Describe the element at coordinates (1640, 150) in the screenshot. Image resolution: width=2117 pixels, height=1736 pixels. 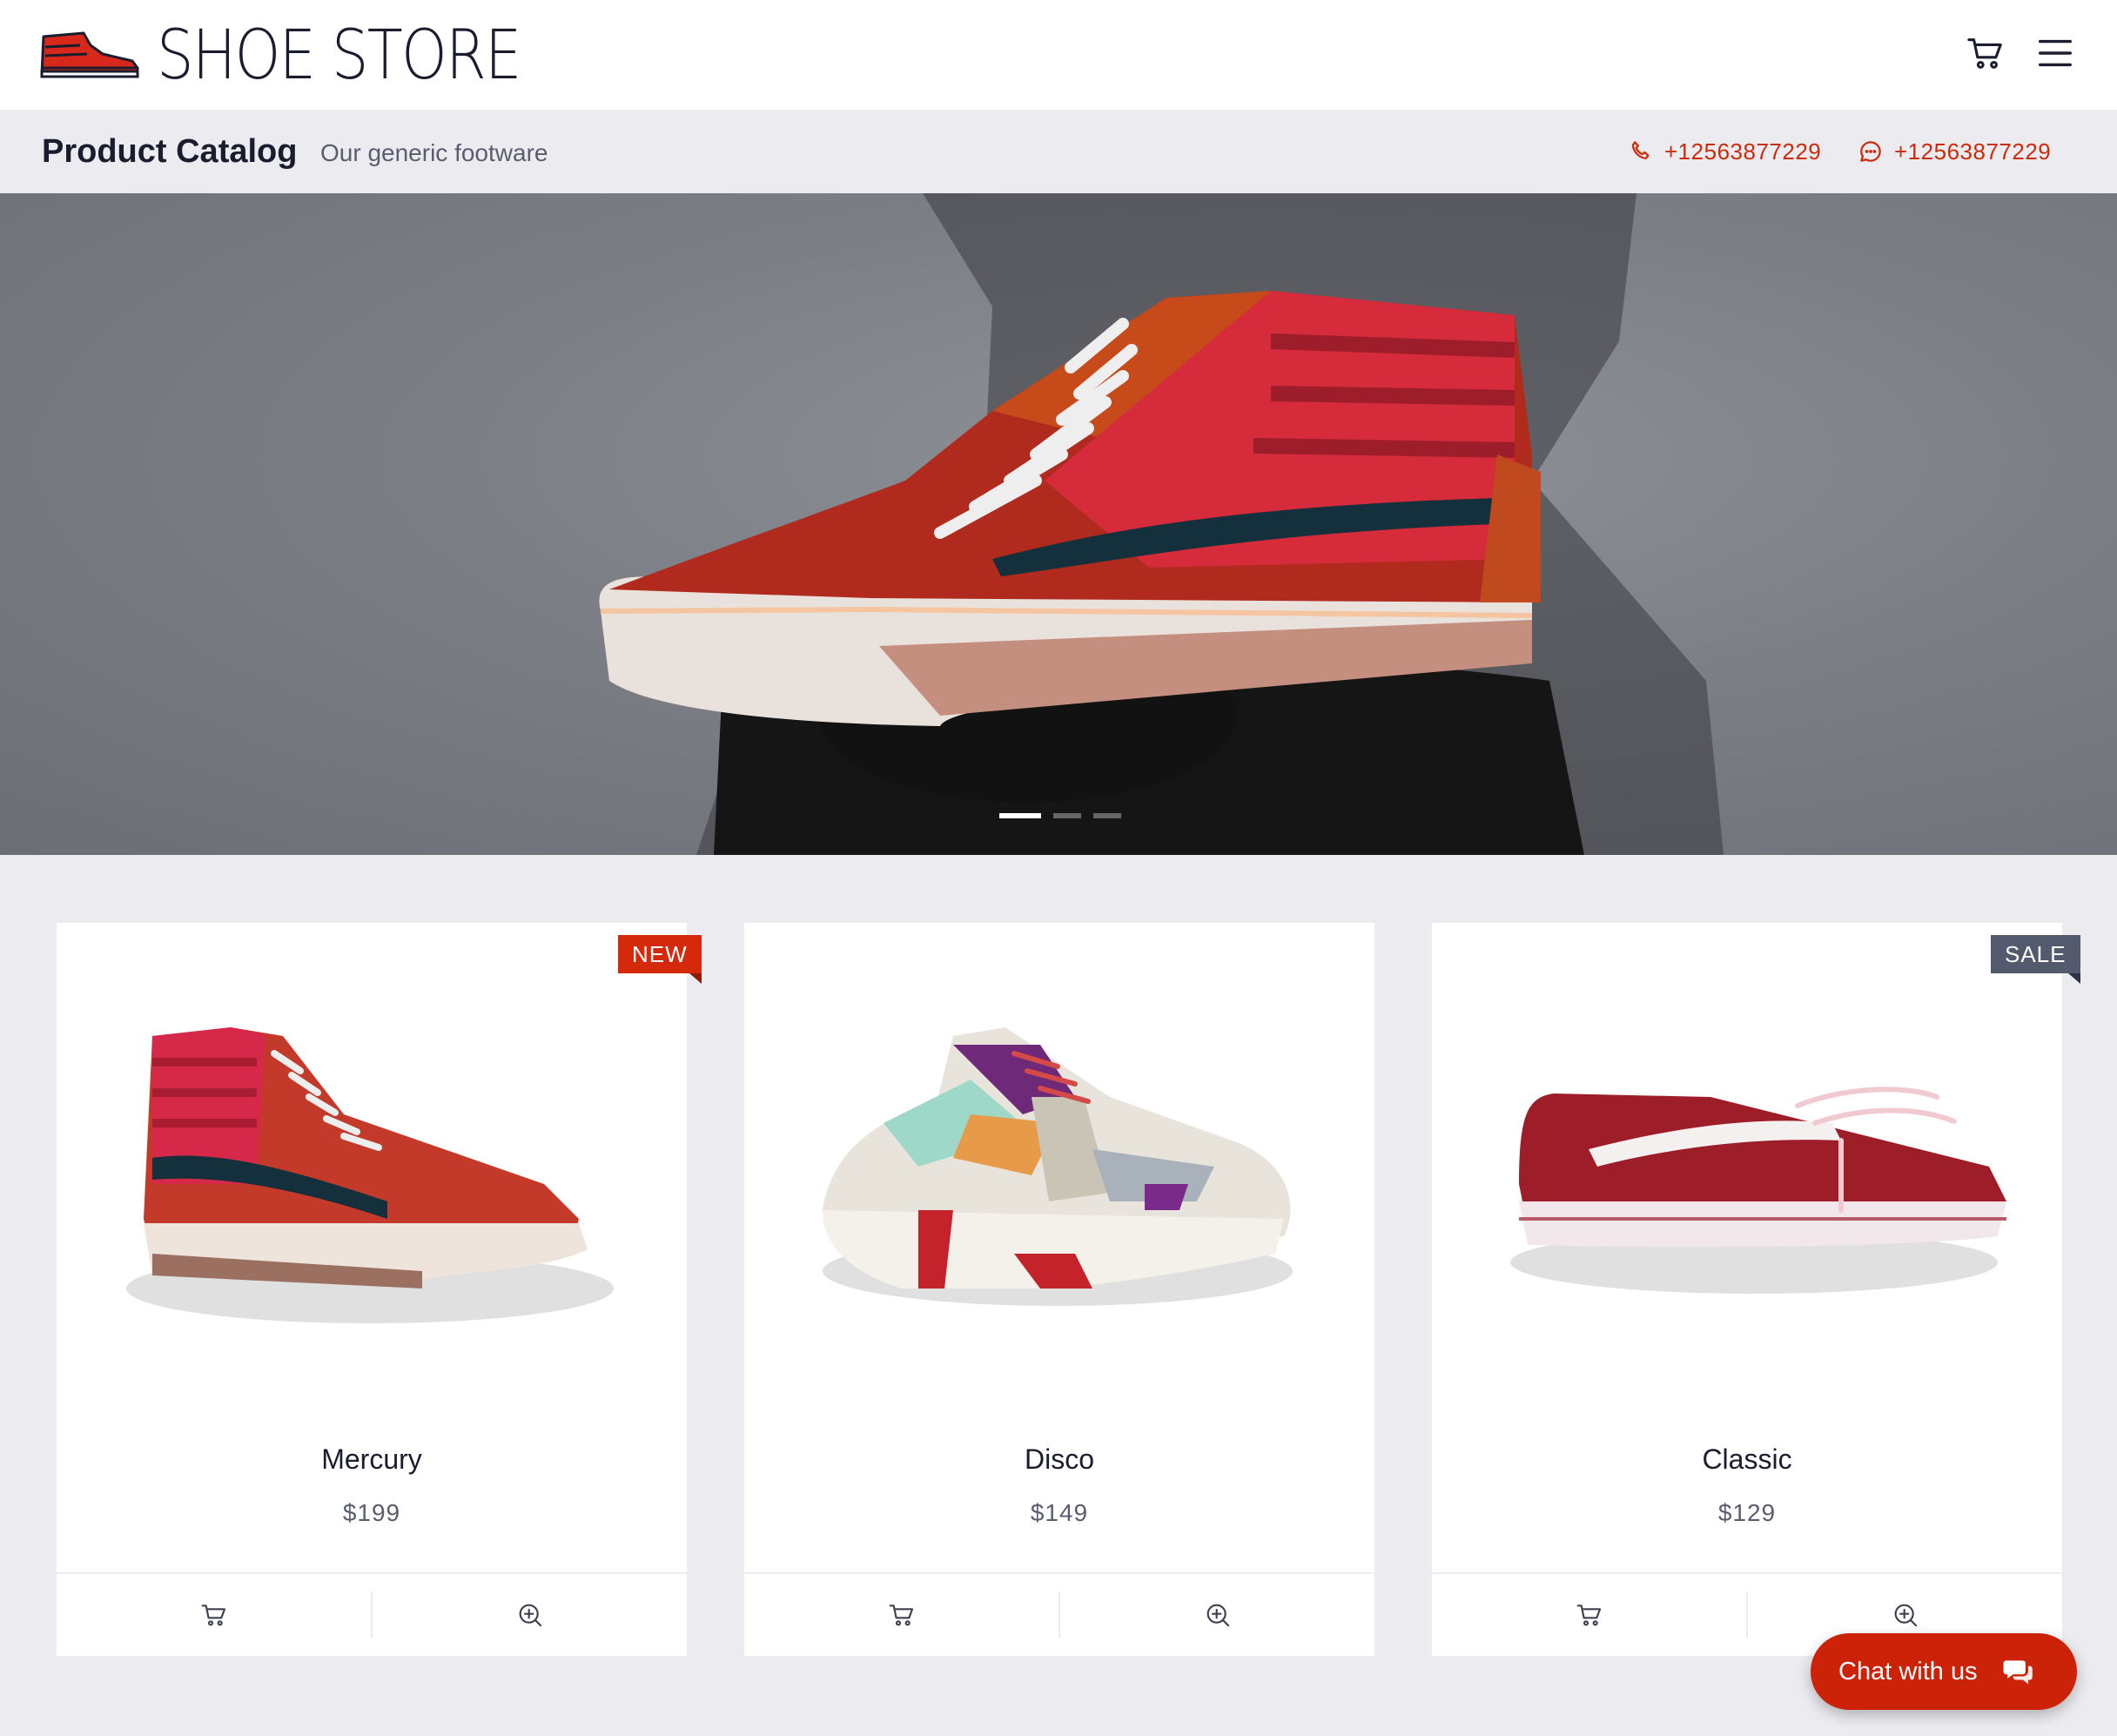
I see `phone-icon` at that location.